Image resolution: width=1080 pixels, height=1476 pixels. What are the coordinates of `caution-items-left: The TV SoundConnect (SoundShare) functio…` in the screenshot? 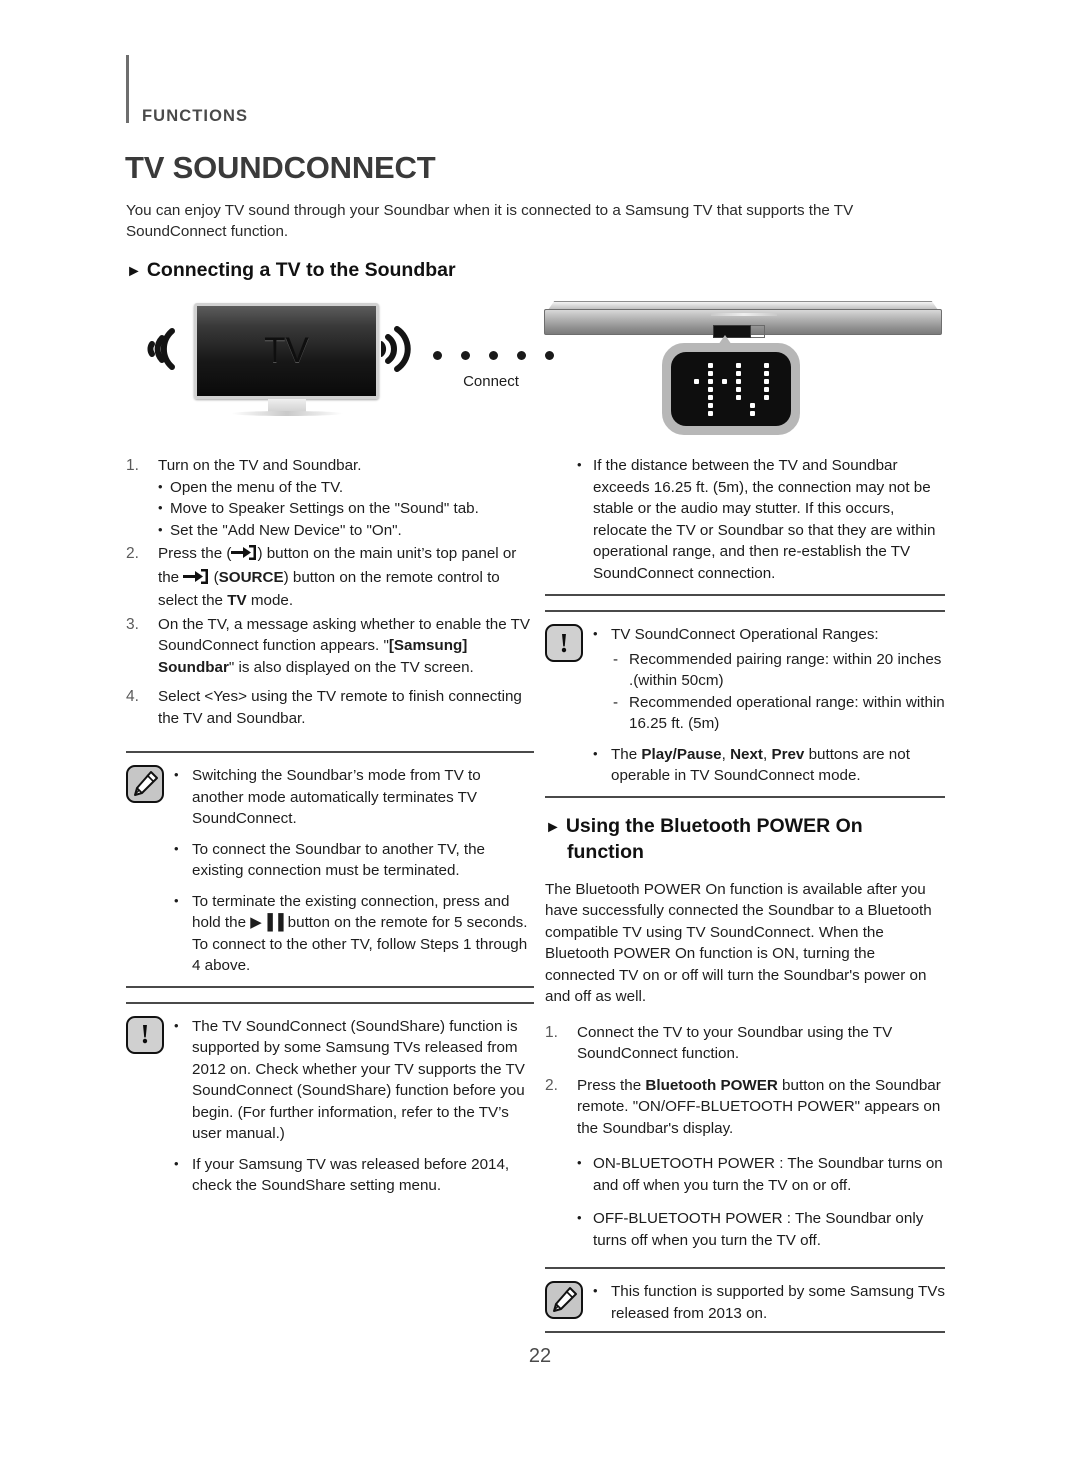 It's located at (353, 1106).